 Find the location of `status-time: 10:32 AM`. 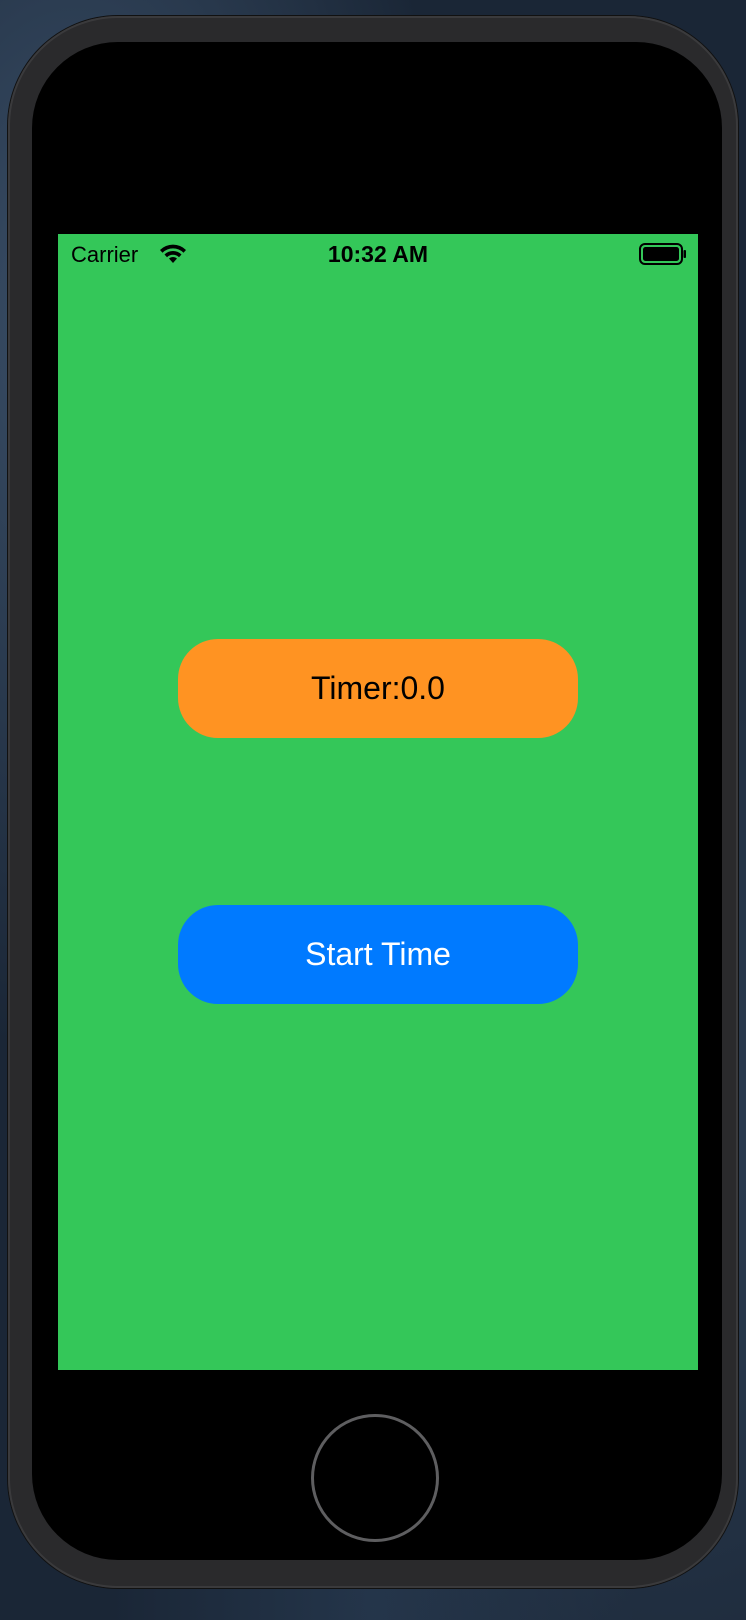

status-time: 10:32 AM is located at coordinates (378, 254).